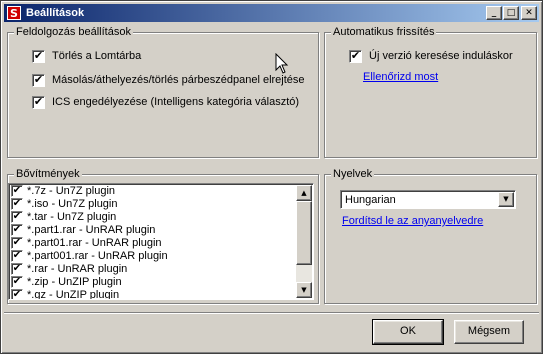 The width and height of the screenshot is (543, 354). I want to click on minimize-button: _, so click(494, 13).